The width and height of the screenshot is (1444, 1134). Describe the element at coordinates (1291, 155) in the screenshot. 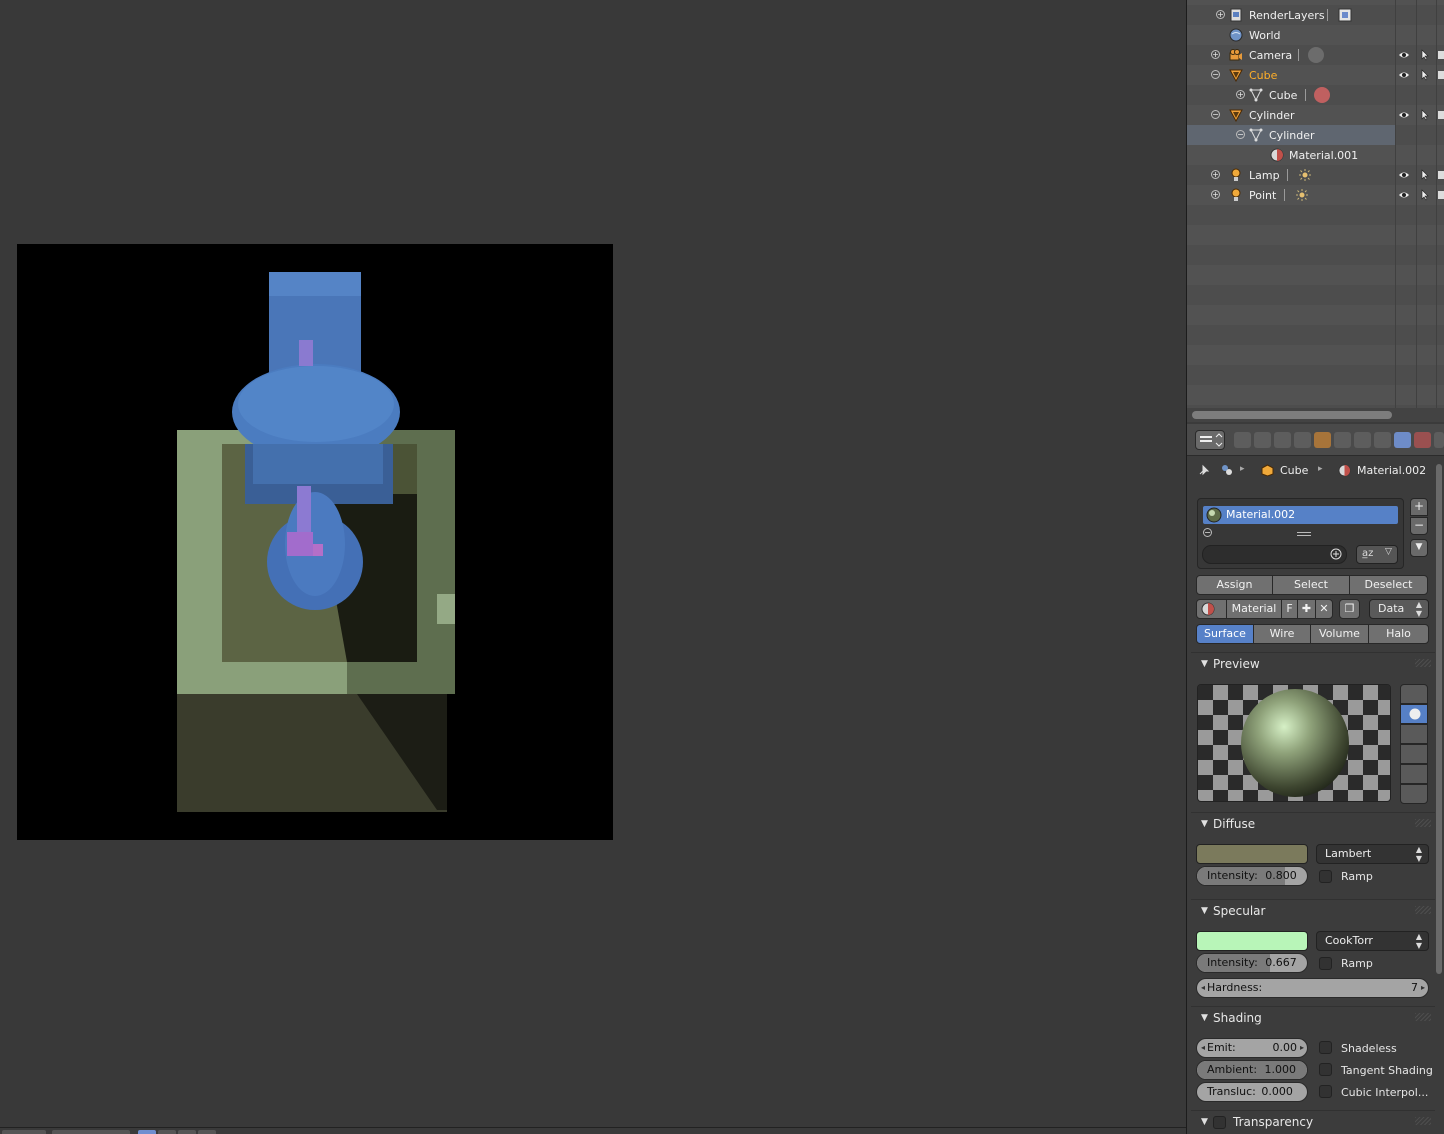

I see `outliner-row-material-001: Material.001` at that location.